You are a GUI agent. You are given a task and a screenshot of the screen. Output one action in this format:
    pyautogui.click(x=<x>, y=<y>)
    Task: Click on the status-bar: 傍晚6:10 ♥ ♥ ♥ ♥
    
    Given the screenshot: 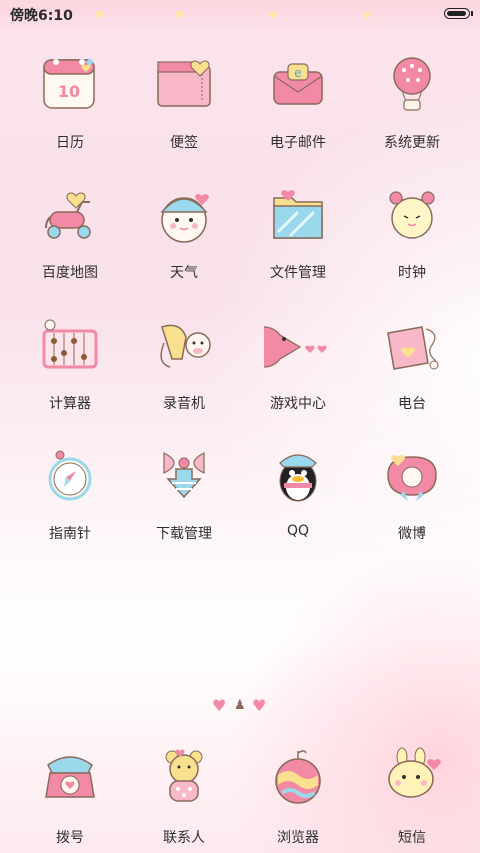 What is the action you would take?
    pyautogui.click(x=240, y=15)
    